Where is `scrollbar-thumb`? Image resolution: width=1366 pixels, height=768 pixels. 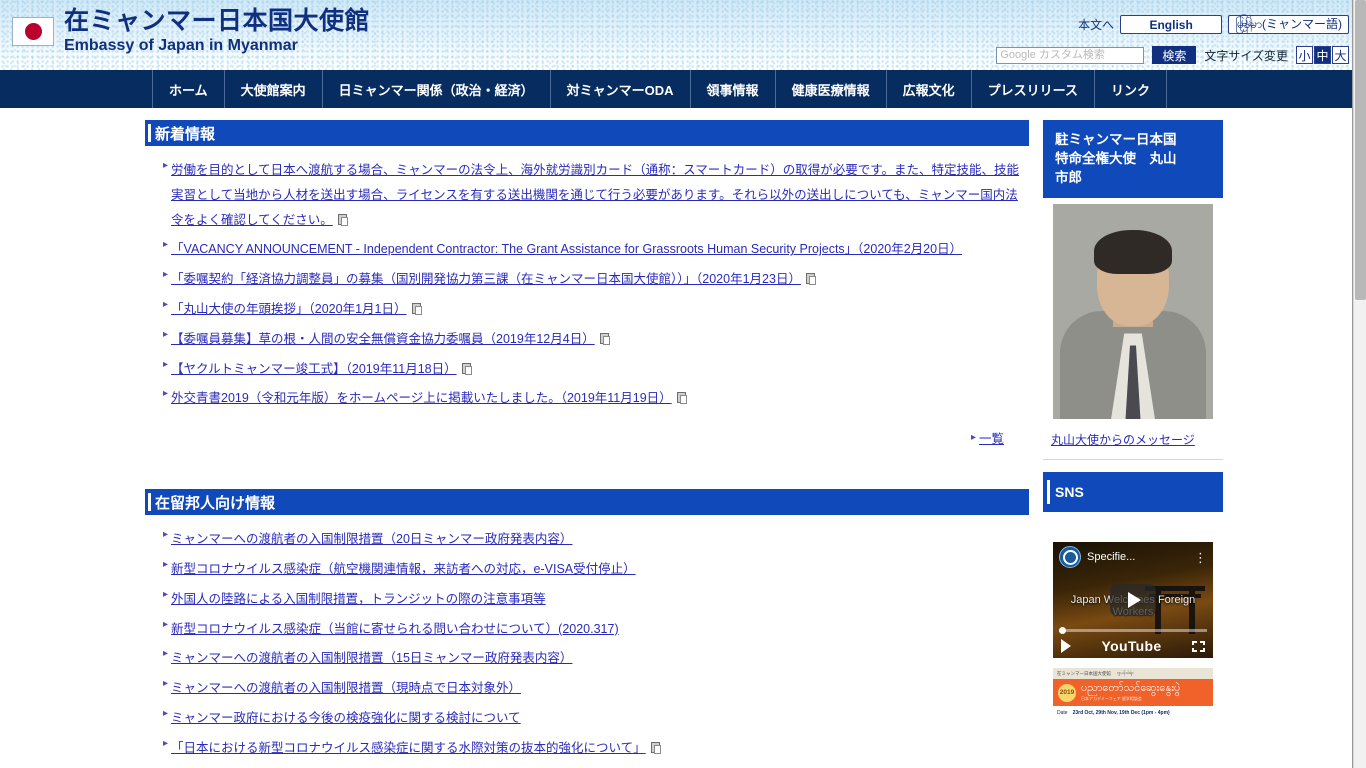 scrollbar-thumb is located at coordinates (1360, 150).